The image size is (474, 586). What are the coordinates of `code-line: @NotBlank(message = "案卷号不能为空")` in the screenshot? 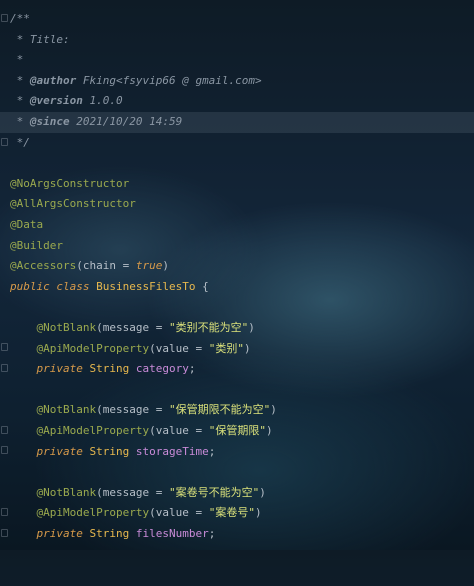 It's located at (237, 493).